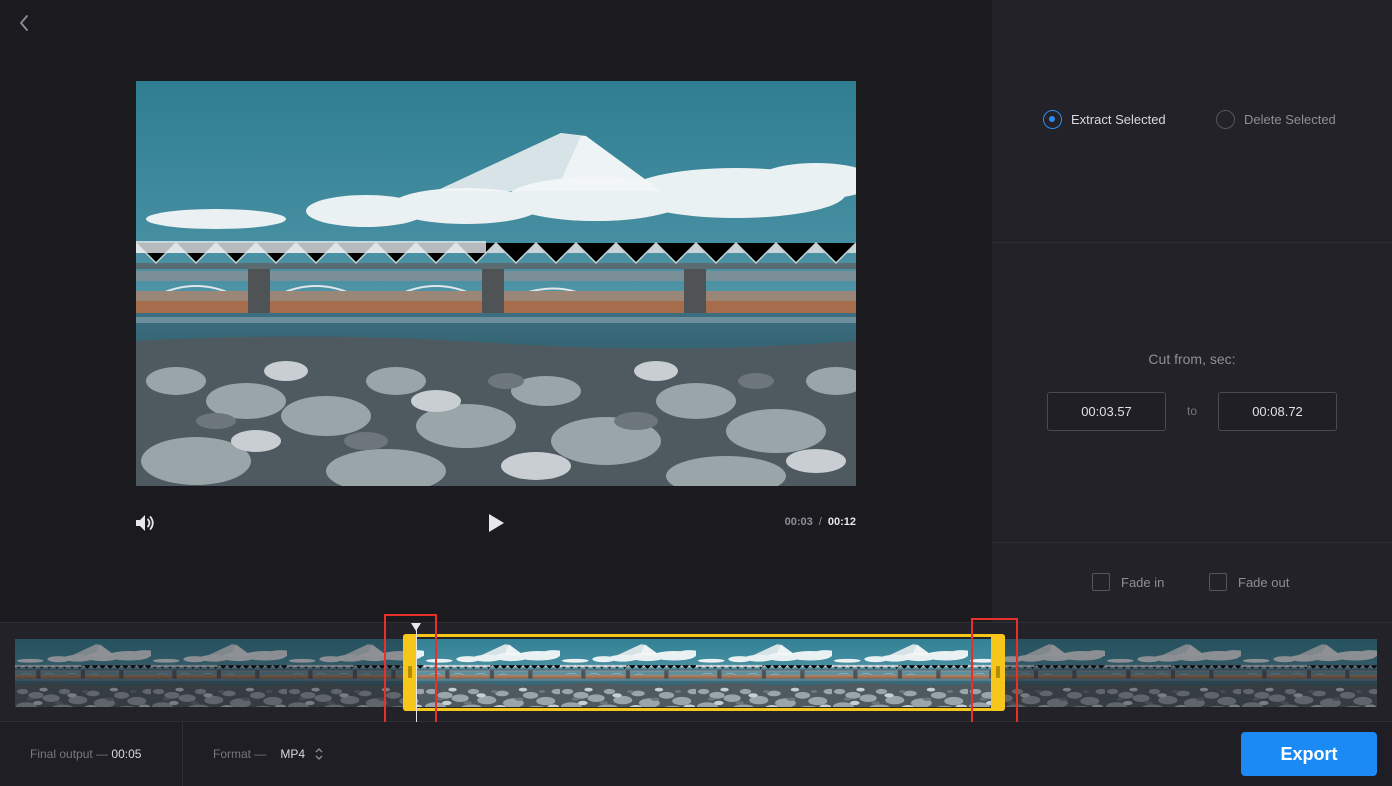 Image resolution: width=1392 pixels, height=786 pixels. I want to click on delete-selected-radio: Delete Selected, so click(1276, 119).